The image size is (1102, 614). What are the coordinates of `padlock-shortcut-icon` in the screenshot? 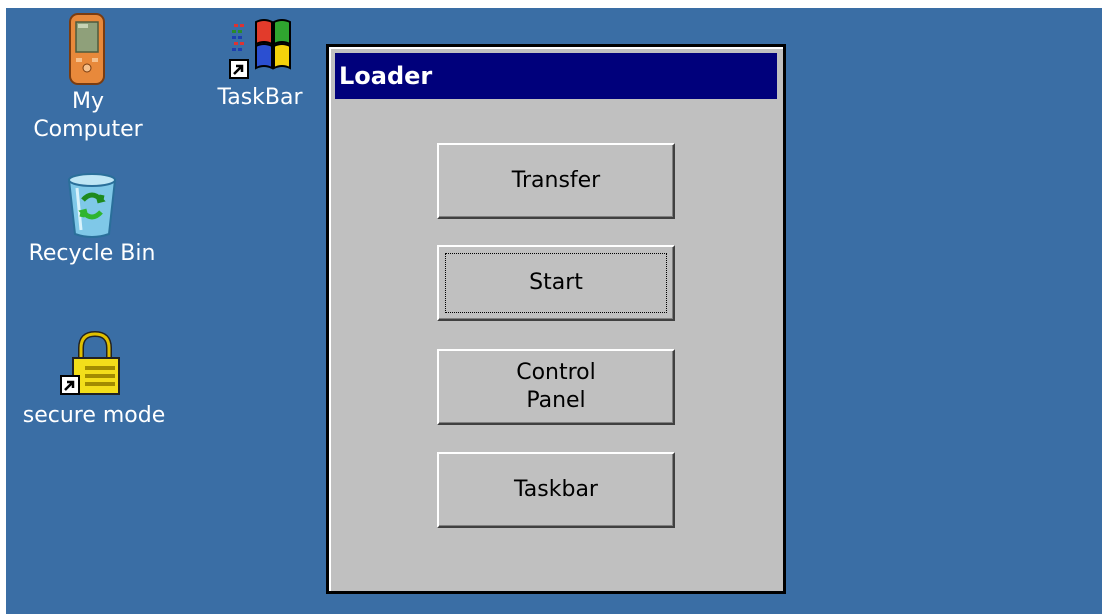 It's located at (94, 364).